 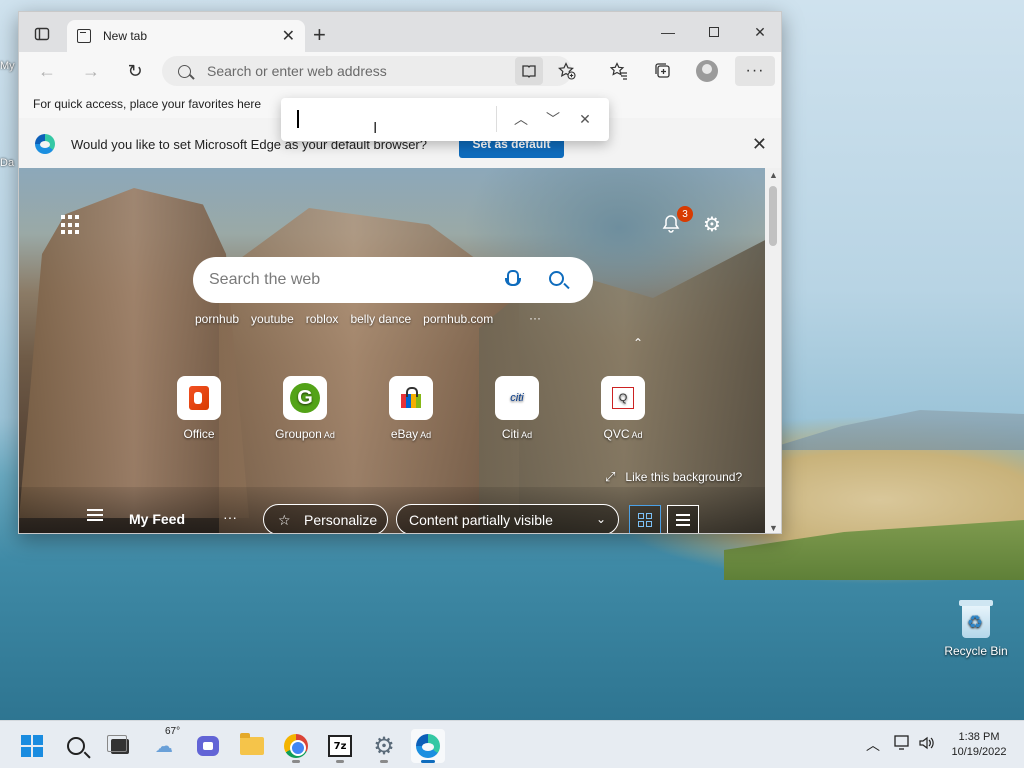 I want to click on task-view-button, so click(x=120, y=746).